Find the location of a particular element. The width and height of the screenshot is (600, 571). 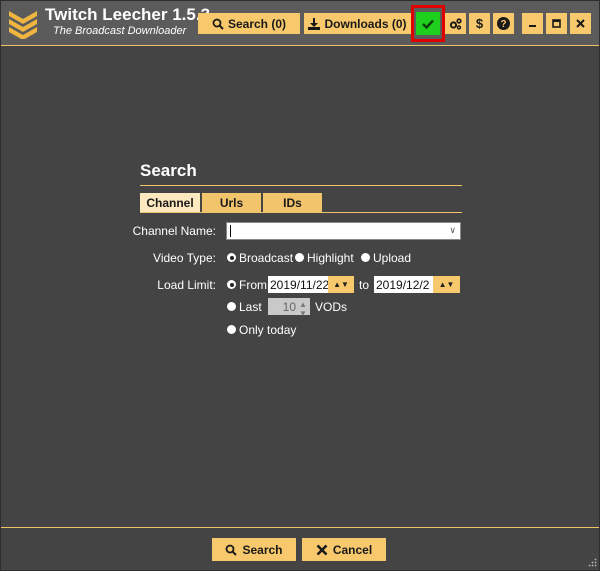

tab-ids-label: IDs is located at coordinates (292, 202).